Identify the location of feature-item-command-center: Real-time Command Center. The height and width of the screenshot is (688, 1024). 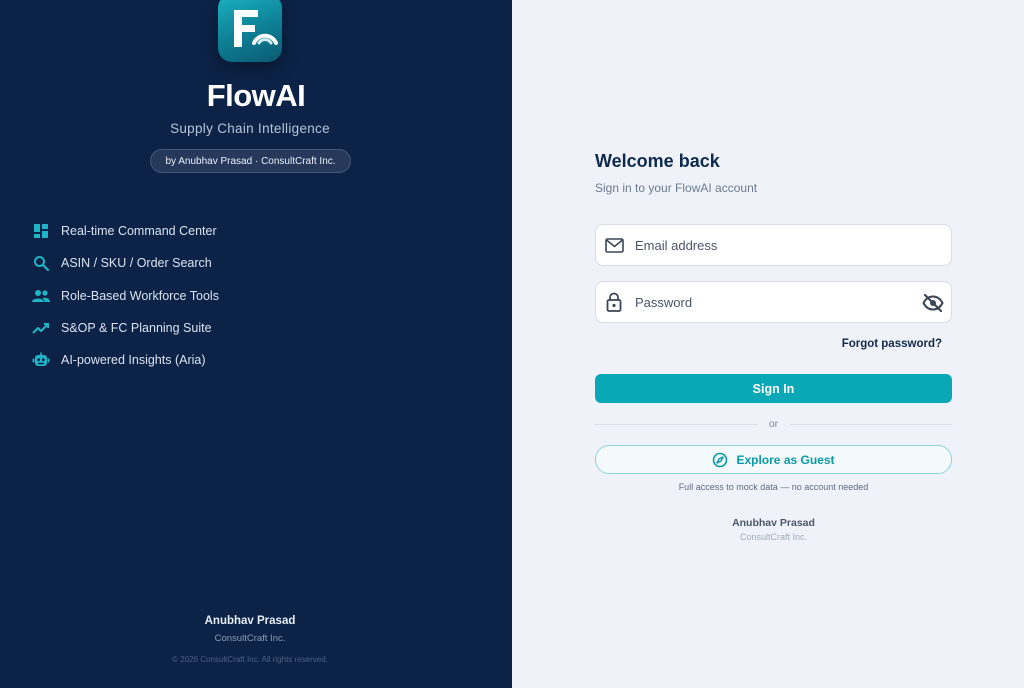
(125, 231).